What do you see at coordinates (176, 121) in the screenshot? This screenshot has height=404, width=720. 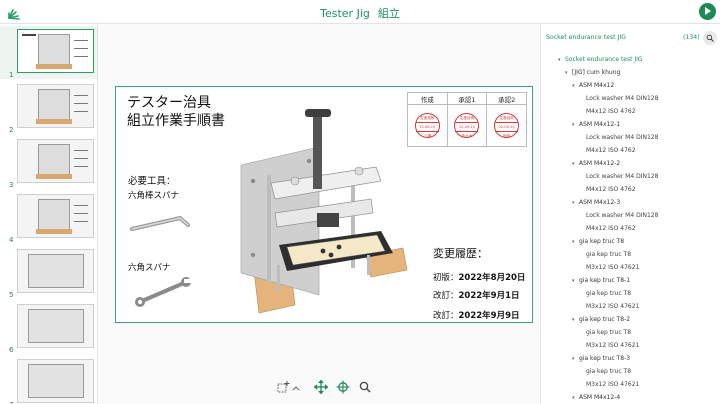 I see `slide-title-line2: 組立作業手順書` at bounding box center [176, 121].